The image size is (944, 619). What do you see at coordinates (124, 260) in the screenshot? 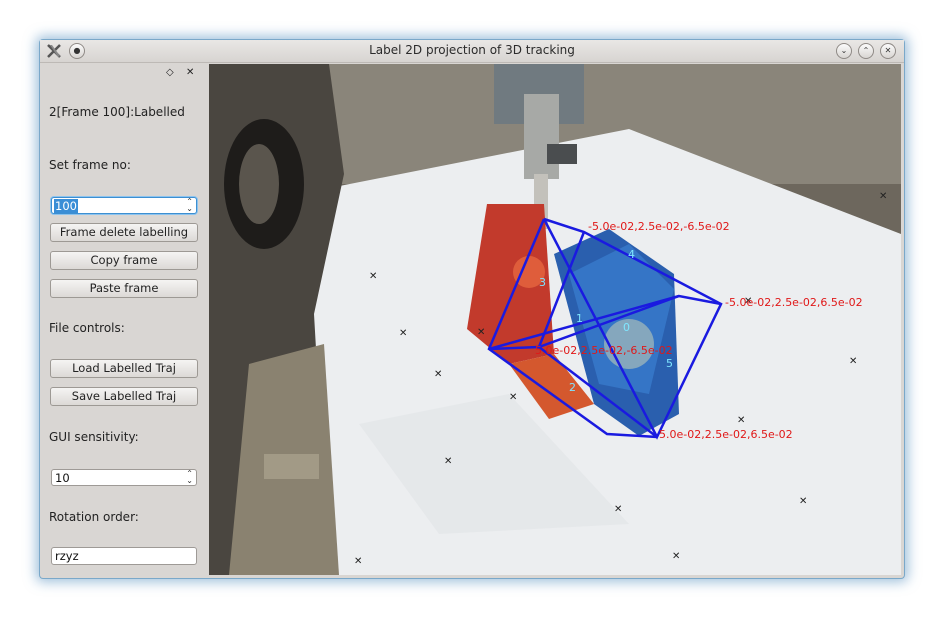
I see `copy-frame-button: Copy frame` at bounding box center [124, 260].